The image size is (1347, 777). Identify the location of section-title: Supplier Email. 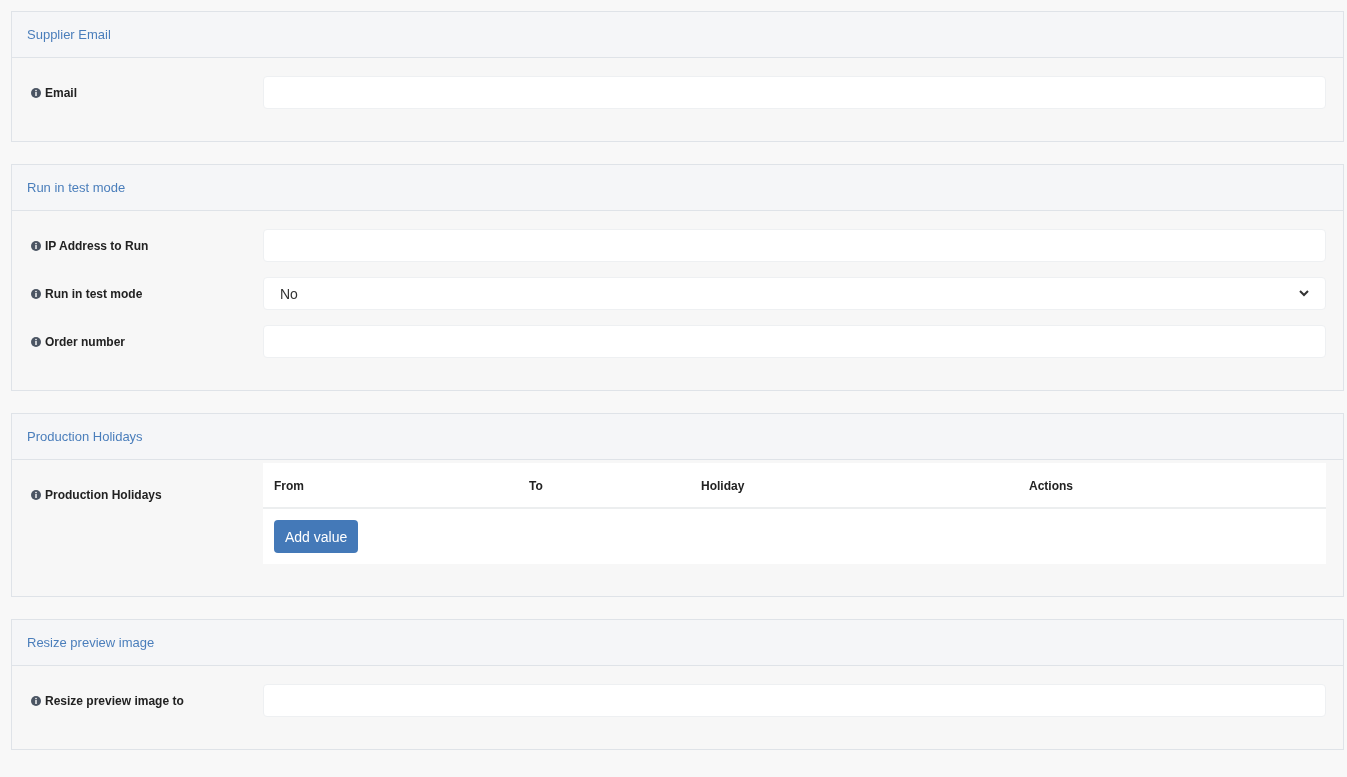
(69, 34).